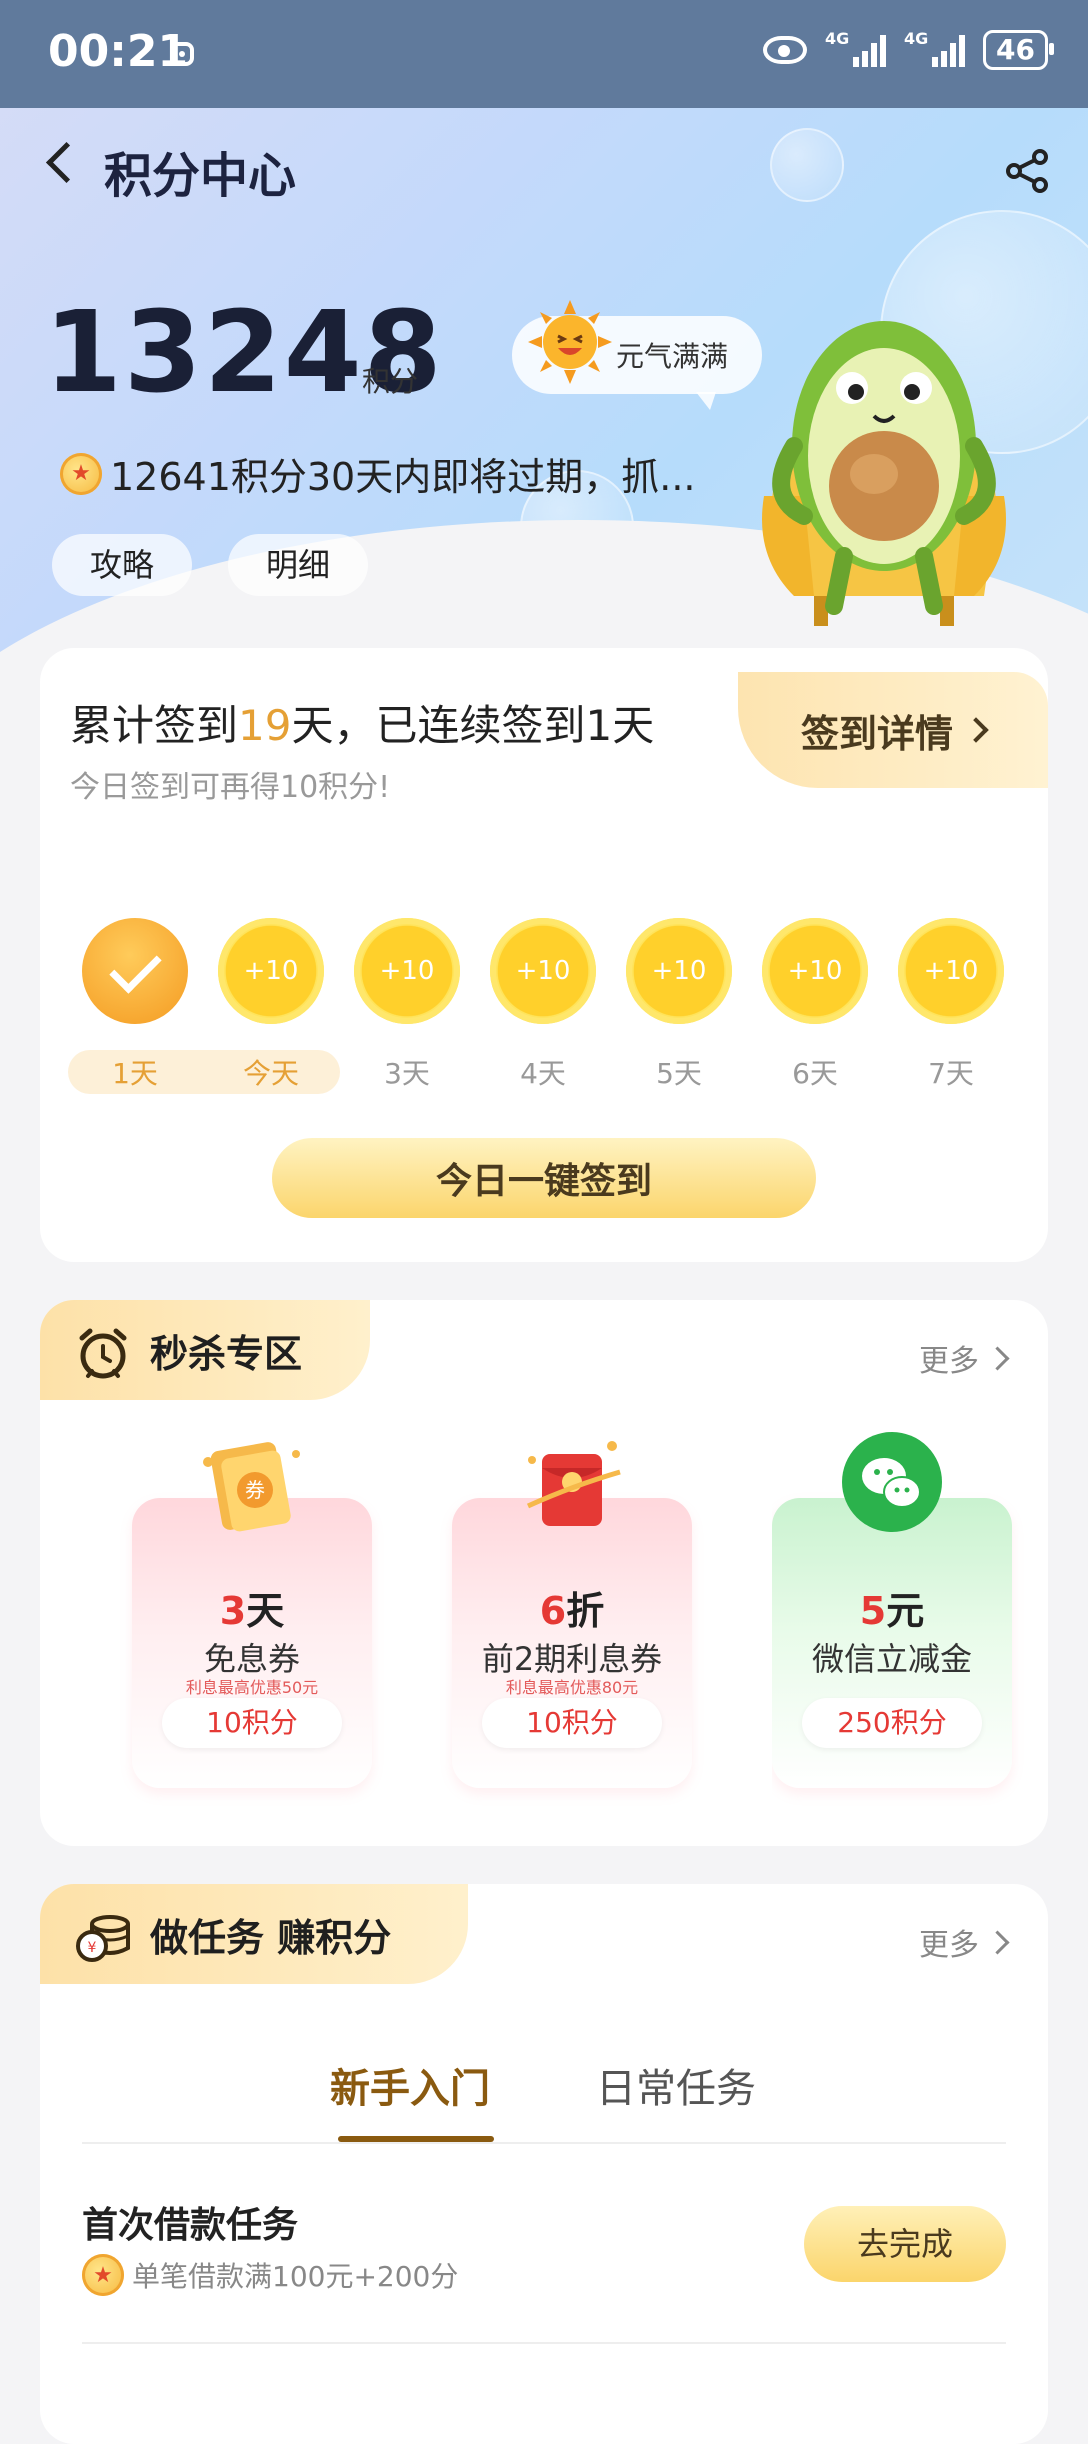 The image size is (1088, 2444). Describe the element at coordinates (1027, 171) in the screenshot. I see `share-icon` at that location.